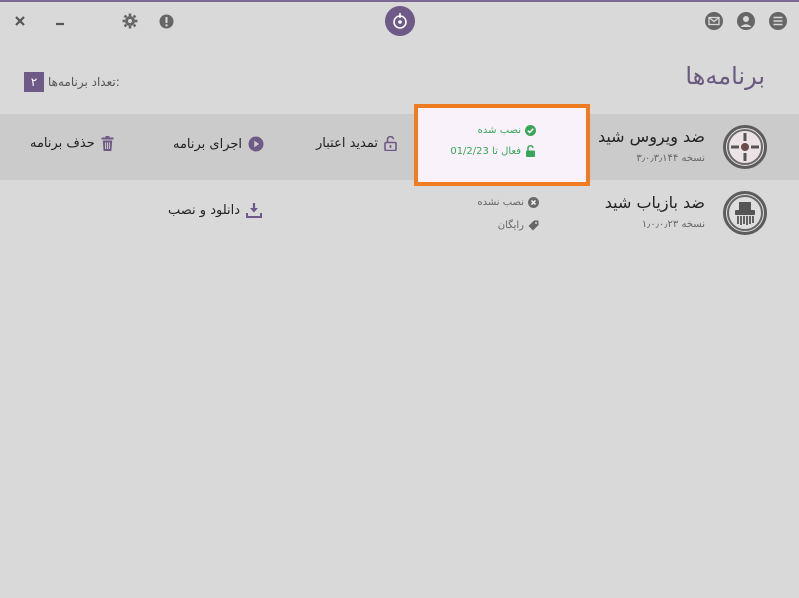 This screenshot has width=799, height=598. I want to click on install-status-text: نصب نشده, so click(500, 202).